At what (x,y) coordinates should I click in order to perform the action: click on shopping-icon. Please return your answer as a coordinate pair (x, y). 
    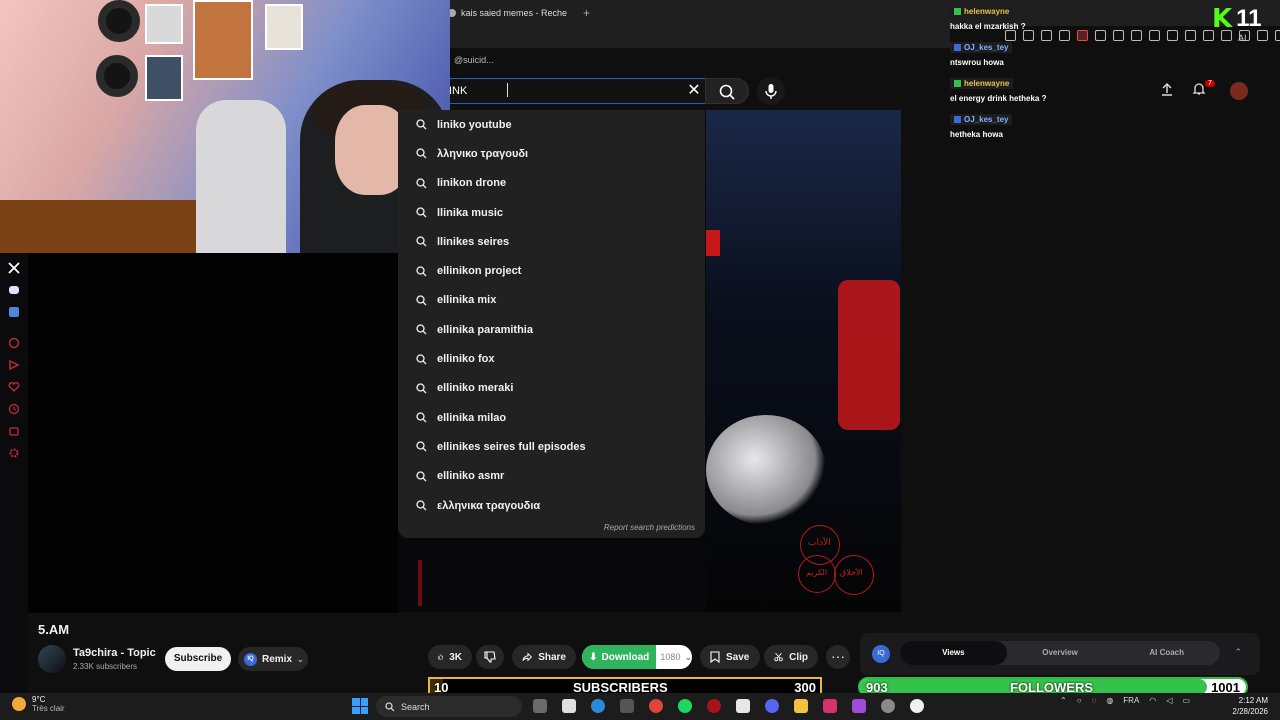
    Looking at the image, I should click on (14, 431).